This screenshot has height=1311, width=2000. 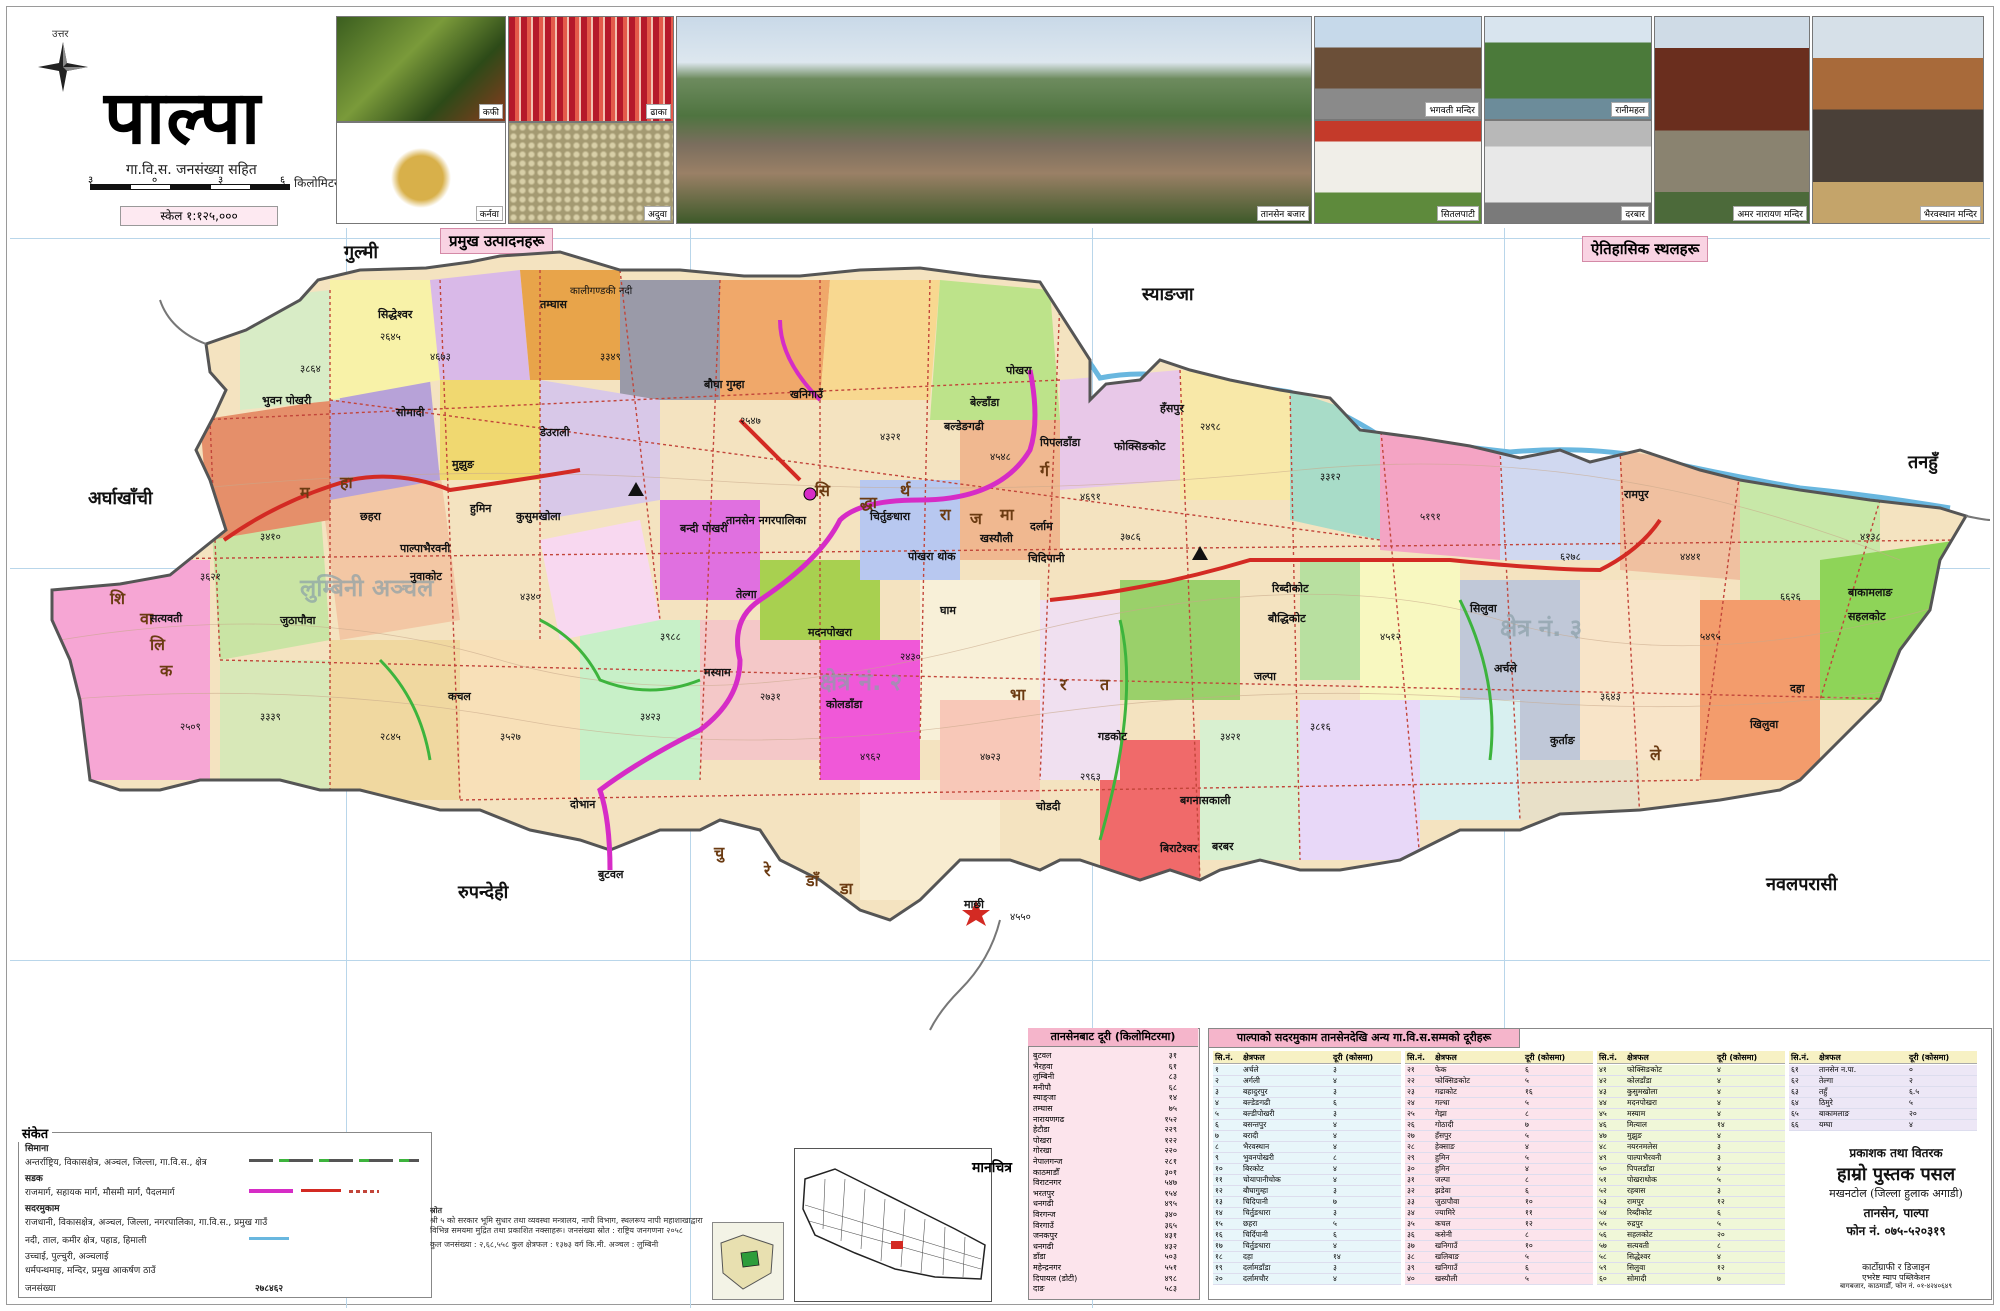 What do you see at coordinates (1914, 1091) in the screenshot?
I see `vdc-table-cell: ६.५` at bounding box center [1914, 1091].